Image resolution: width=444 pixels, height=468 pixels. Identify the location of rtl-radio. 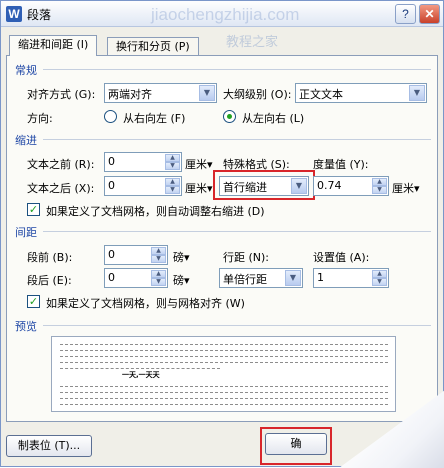
(110, 116).